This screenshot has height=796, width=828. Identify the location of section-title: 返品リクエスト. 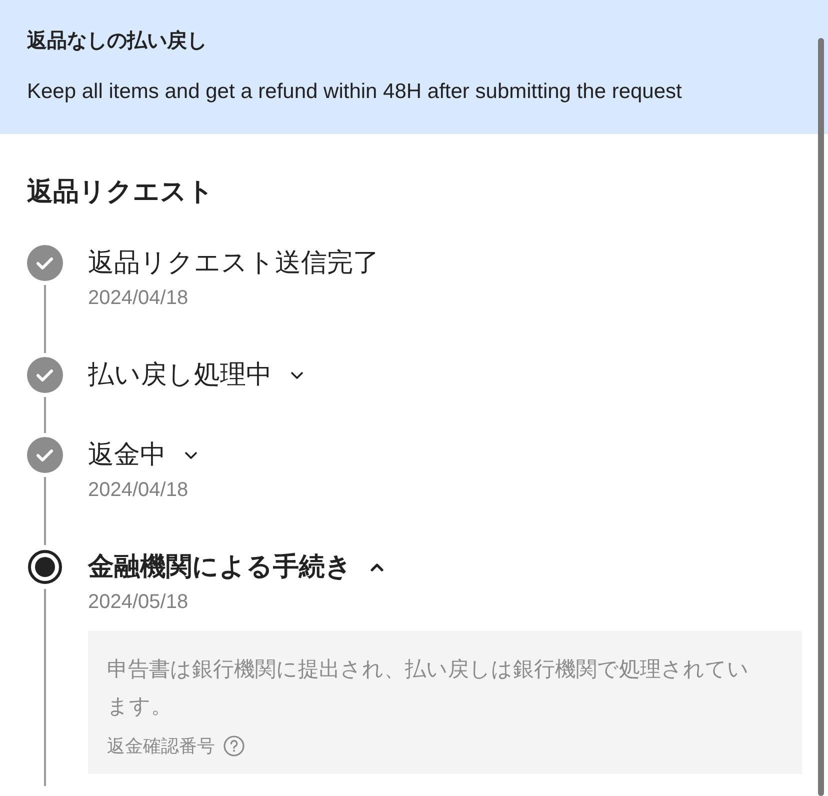
(121, 191).